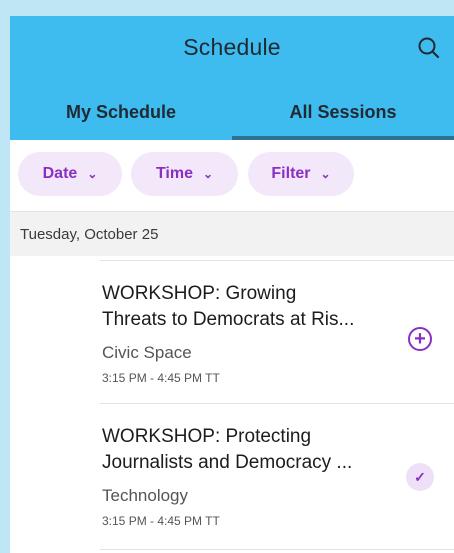 This screenshot has height=553, width=454. I want to click on time-filter-chip: Time ⌄, so click(184, 174).